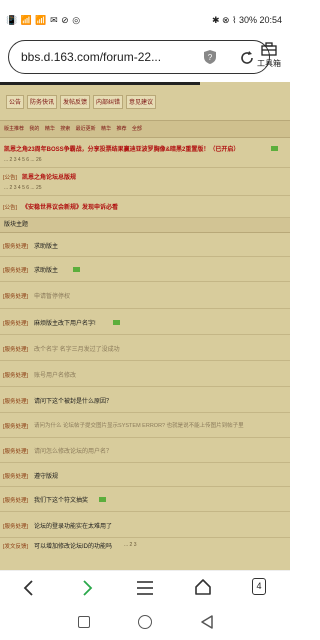 The height and width of the screenshot is (640, 320). Describe the element at coordinates (145, 129) in the screenshot. I see `filter-strip: 版主推荐 我的 精华 搜索 最近更新 精华 推荐 全部` at that location.